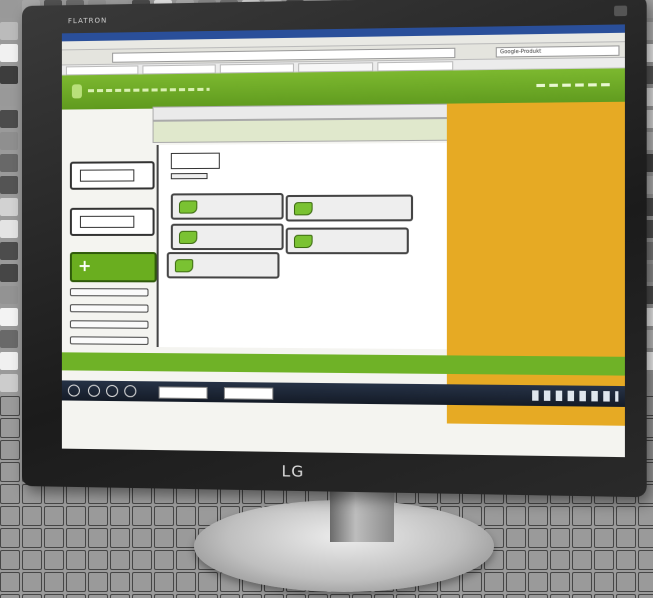 The height and width of the screenshot is (598, 653). I want to click on plus-icon: +, so click(84, 266).